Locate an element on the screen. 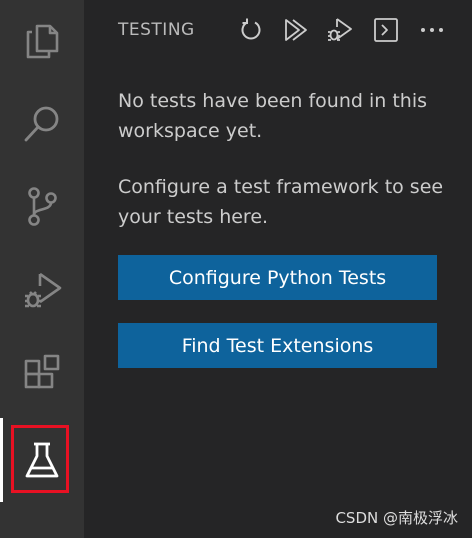  refresh-tests-button is located at coordinates (251, 30).